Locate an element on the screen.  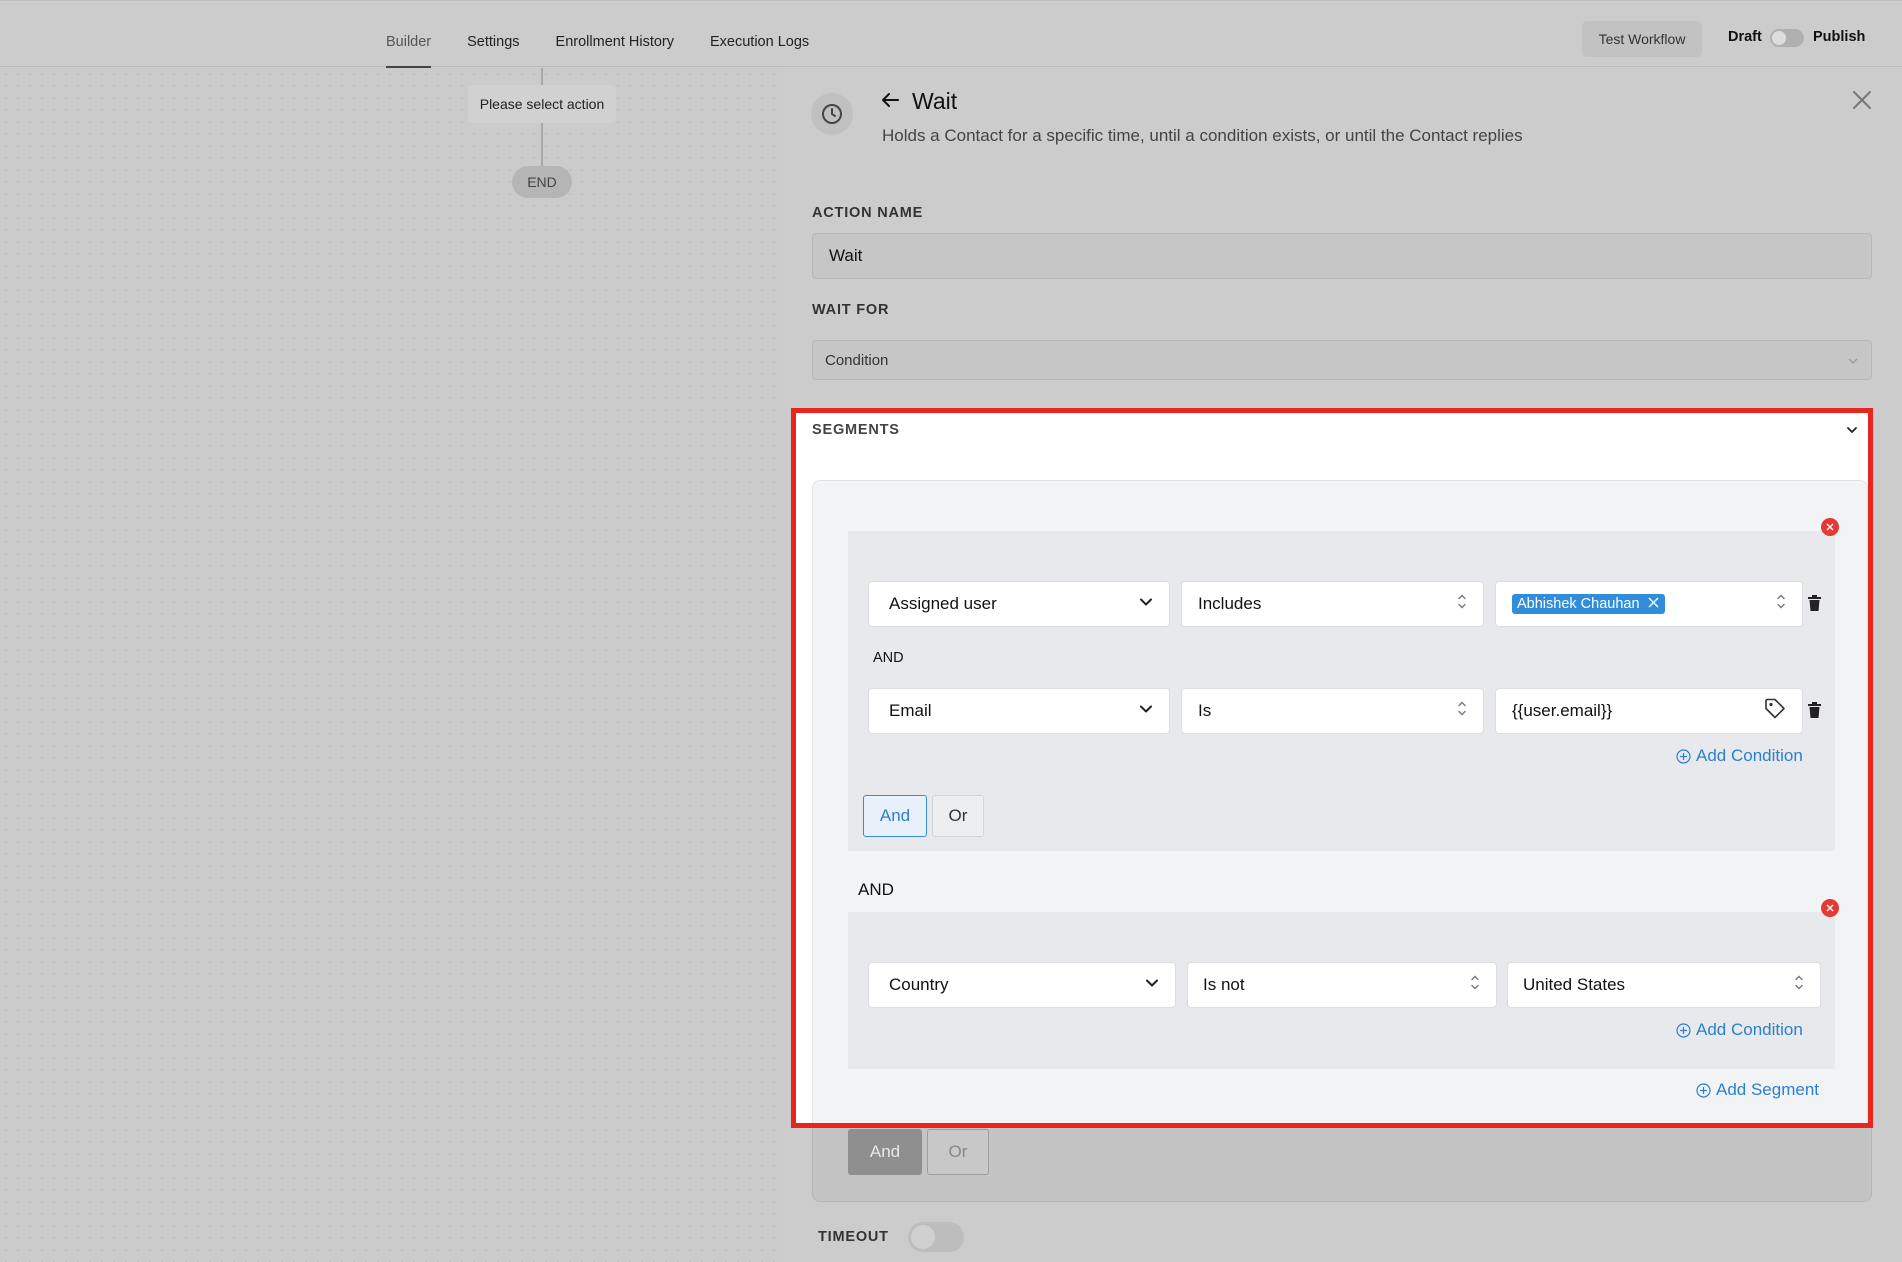
timeout-toggle is located at coordinates (936, 1237).